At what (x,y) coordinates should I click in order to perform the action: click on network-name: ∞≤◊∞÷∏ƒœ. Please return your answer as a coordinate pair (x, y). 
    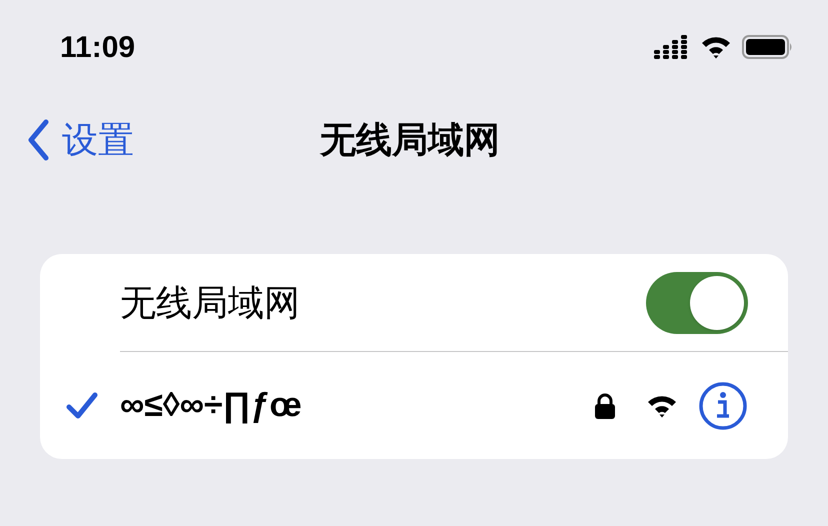
    Looking at the image, I should click on (211, 405).